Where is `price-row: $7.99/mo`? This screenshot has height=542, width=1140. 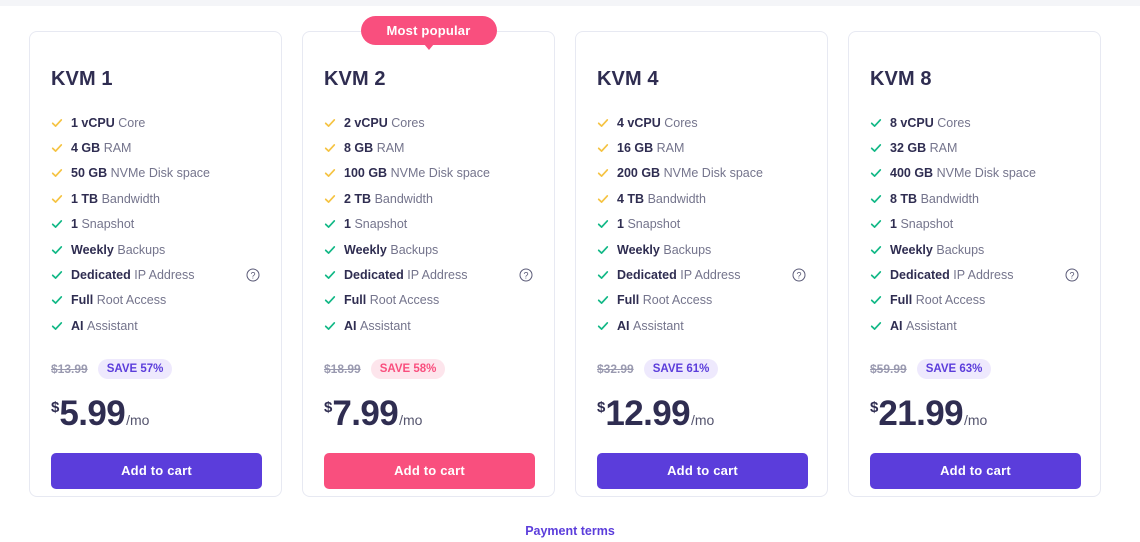
price-row: $7.99/mo is located at coordinates (428, 414).